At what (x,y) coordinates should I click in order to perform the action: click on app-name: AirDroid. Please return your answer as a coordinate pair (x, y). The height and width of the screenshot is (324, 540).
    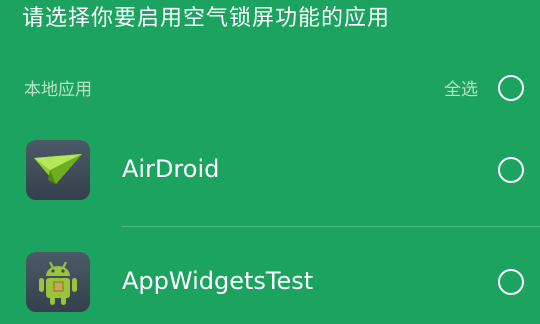
    Looking at the image, I should click on (171, 169).